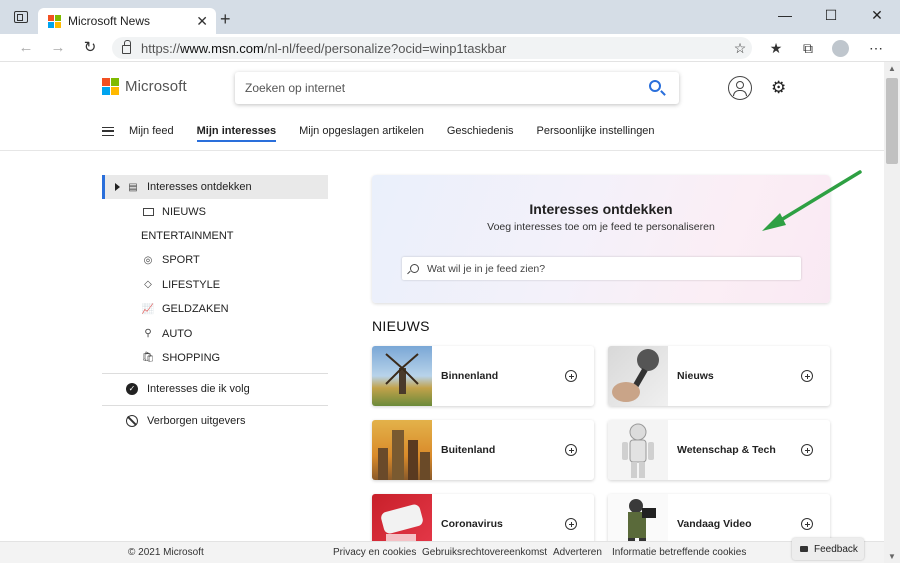  What do you see at coordinates (892, 121) in the screenshot?
I see `scroll-thumb` at bounding box center [892, 121].